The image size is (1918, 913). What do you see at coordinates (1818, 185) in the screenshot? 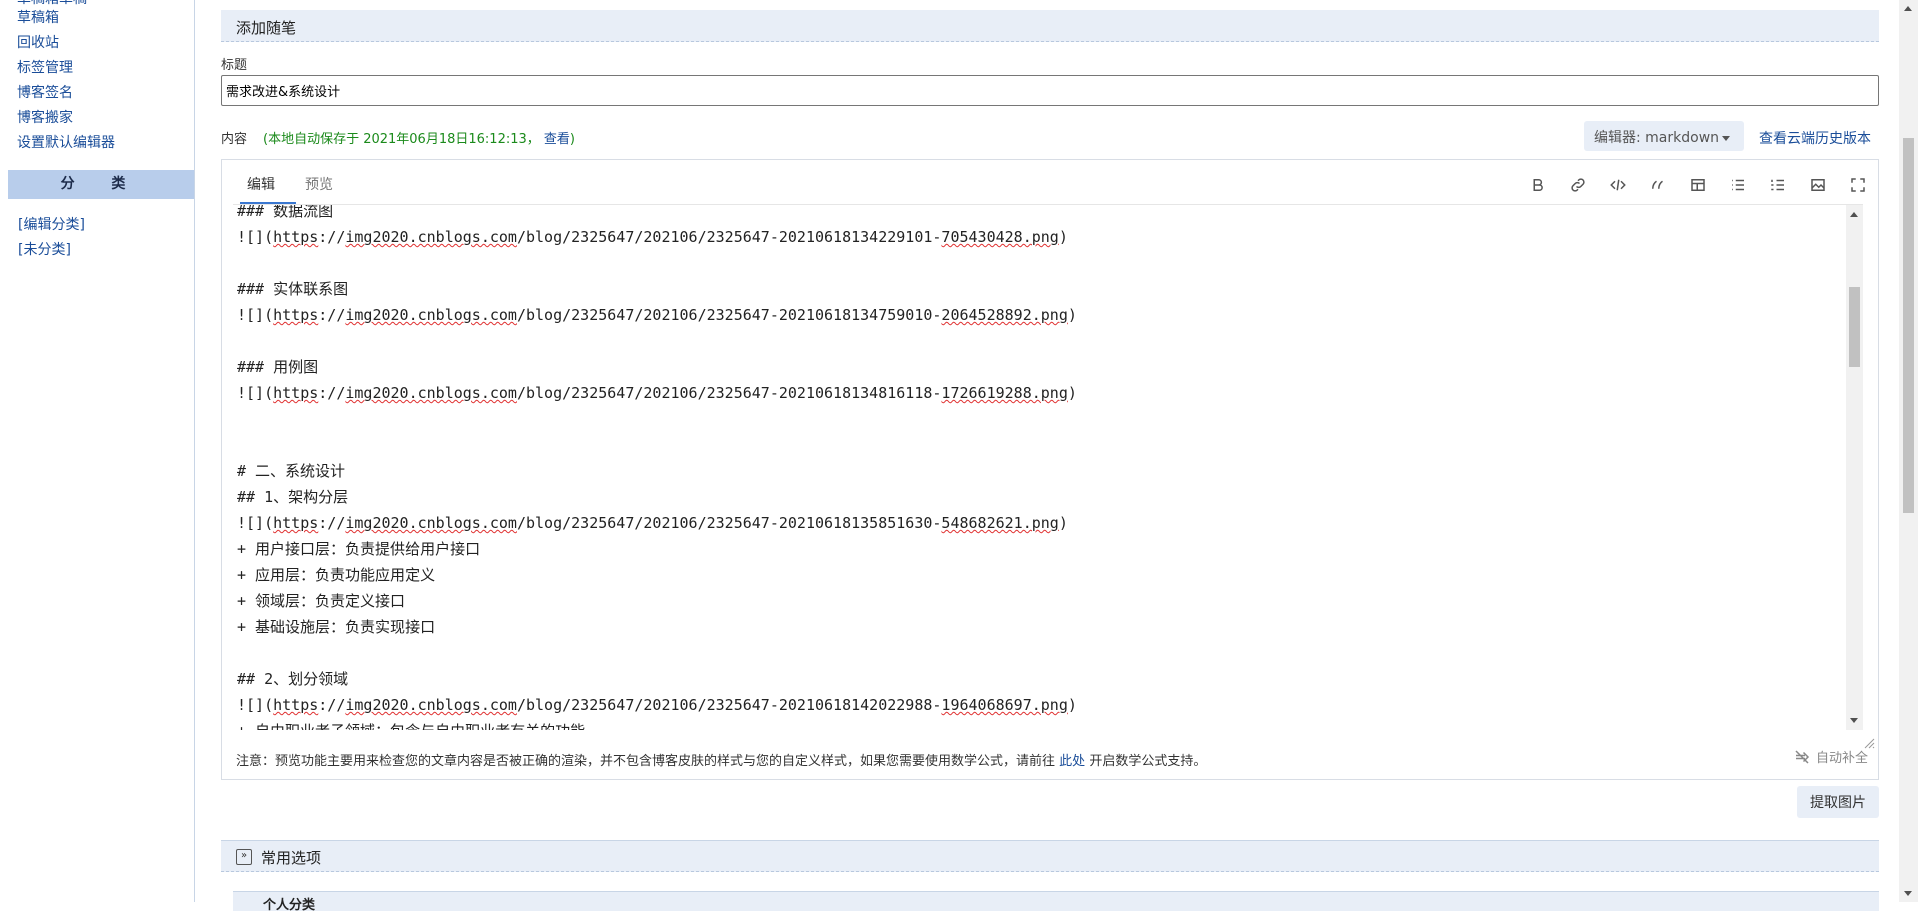
I see `image-icon` at bounding box center [1818, 185].